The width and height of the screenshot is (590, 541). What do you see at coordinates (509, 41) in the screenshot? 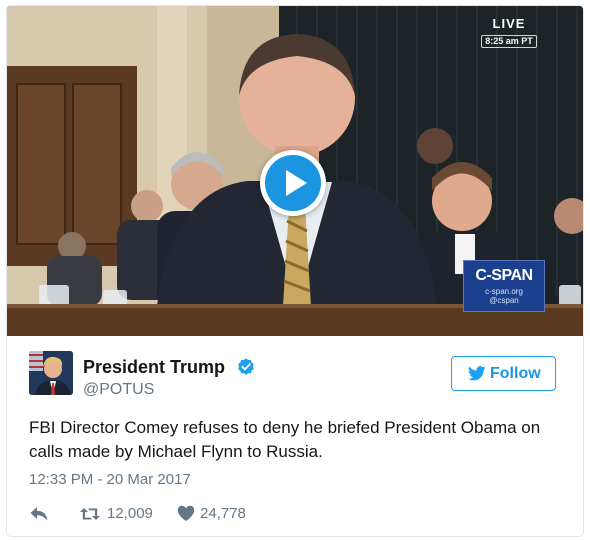
I see `live-time: 8:25 am PT` at bounding box center [509, 41].